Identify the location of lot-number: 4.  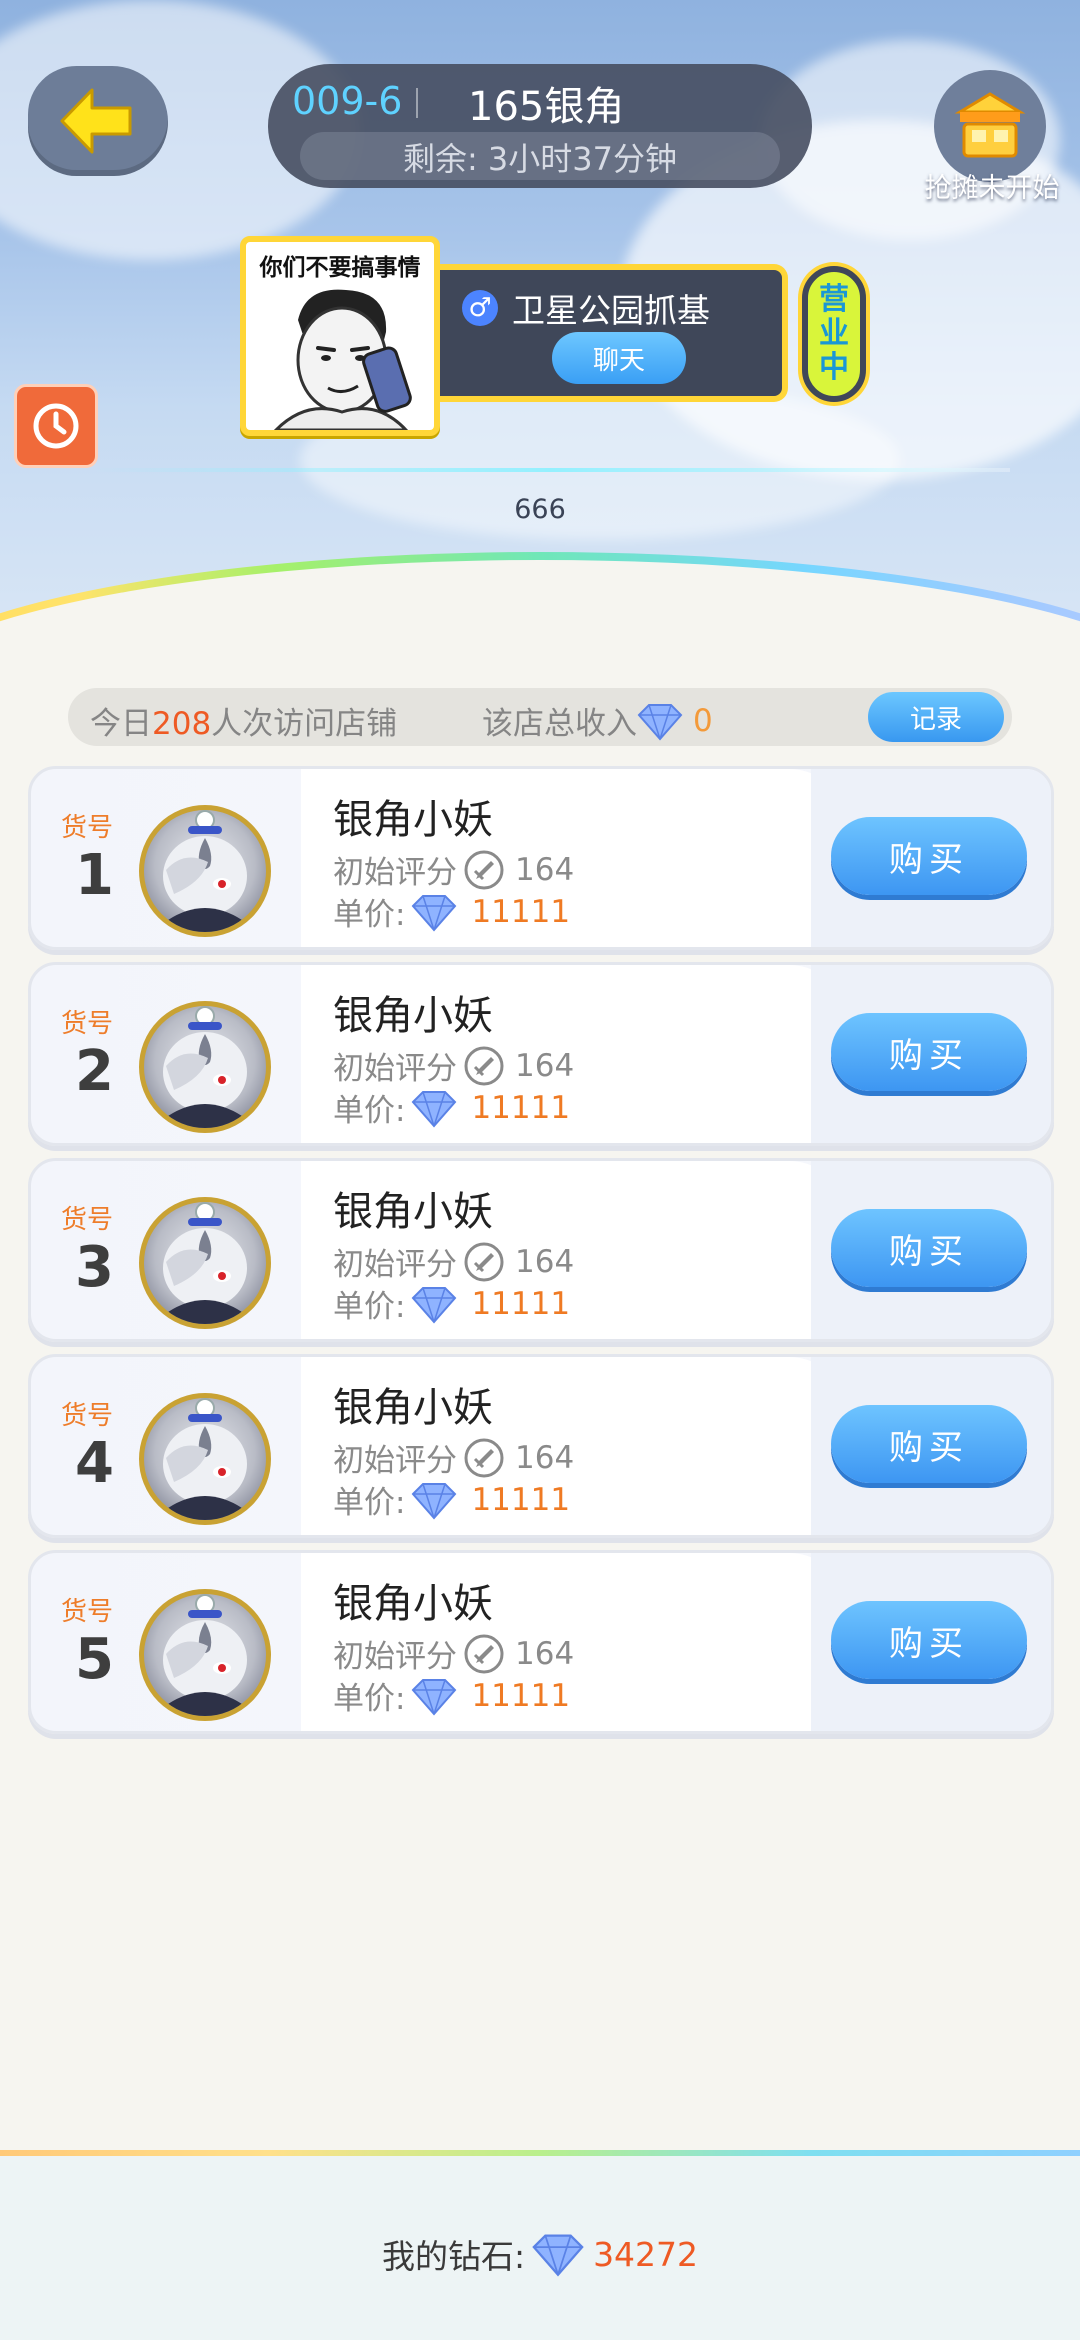
(94, 1463).